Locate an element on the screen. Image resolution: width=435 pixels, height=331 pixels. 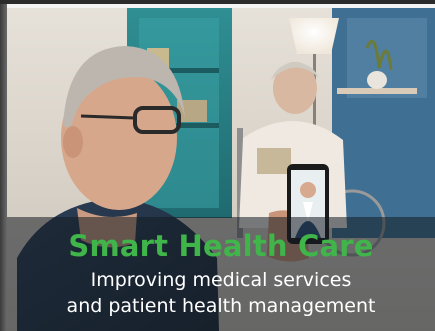
hero-subtitle-line-1: Improving medical services is located at coordinates (221, 280).